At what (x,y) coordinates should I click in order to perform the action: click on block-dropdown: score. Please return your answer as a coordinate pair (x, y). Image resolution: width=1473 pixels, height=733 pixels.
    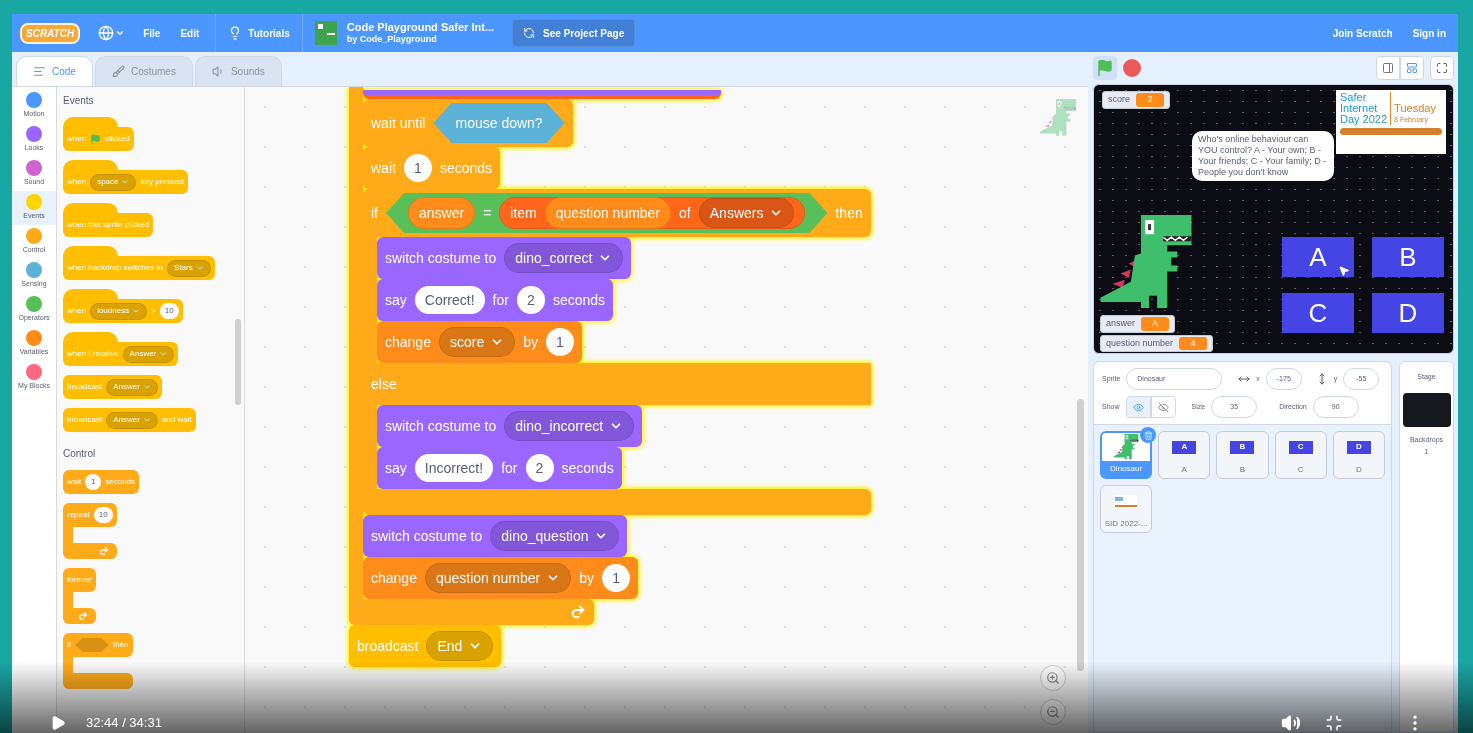
    Looking at the image, I should click on (477, 342).